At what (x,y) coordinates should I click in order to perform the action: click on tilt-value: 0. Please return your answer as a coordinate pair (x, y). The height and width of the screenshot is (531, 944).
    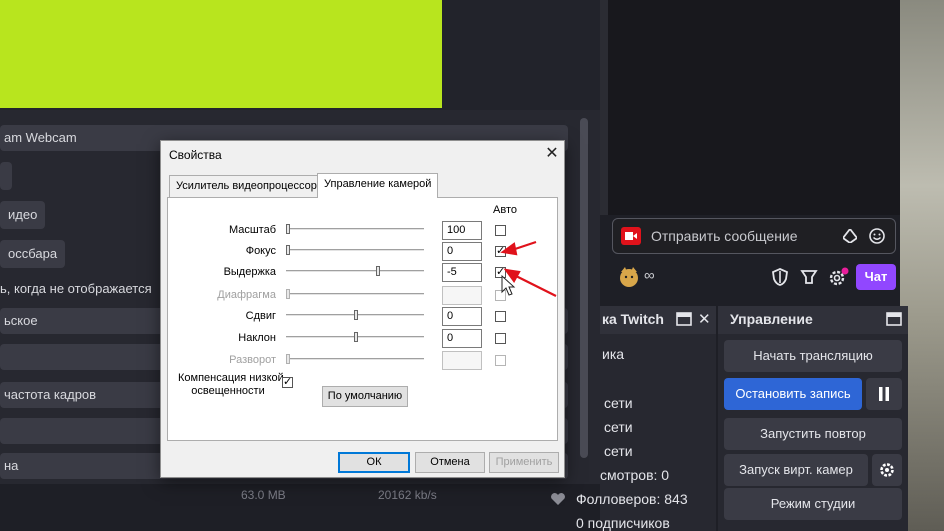
    Looking at the image, I should click on (462, 338).